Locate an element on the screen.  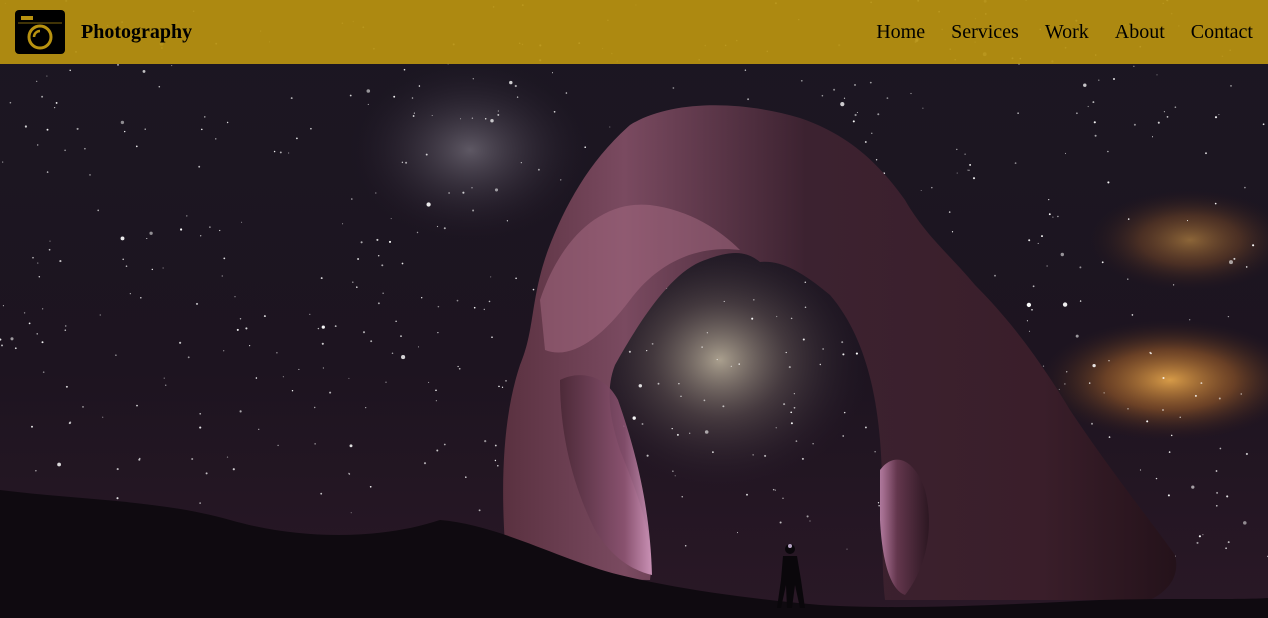
nav-link-services: Services is located at coordinates (985, 32).